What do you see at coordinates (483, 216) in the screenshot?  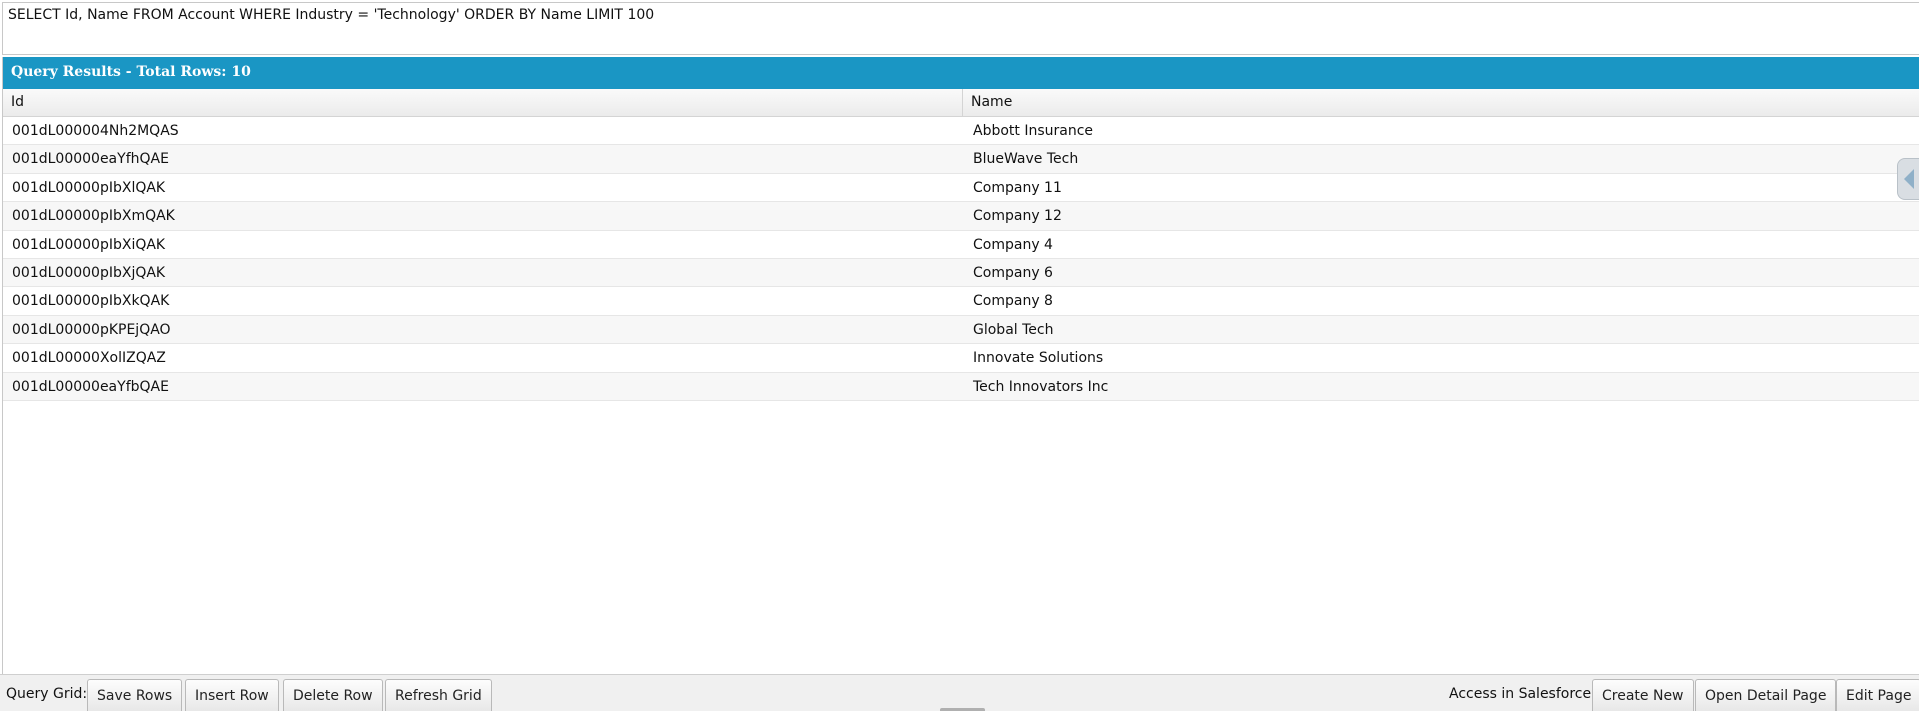 I see `cell-id: 001dL00000pIbXmQAK` at bounding box center [483, 216].